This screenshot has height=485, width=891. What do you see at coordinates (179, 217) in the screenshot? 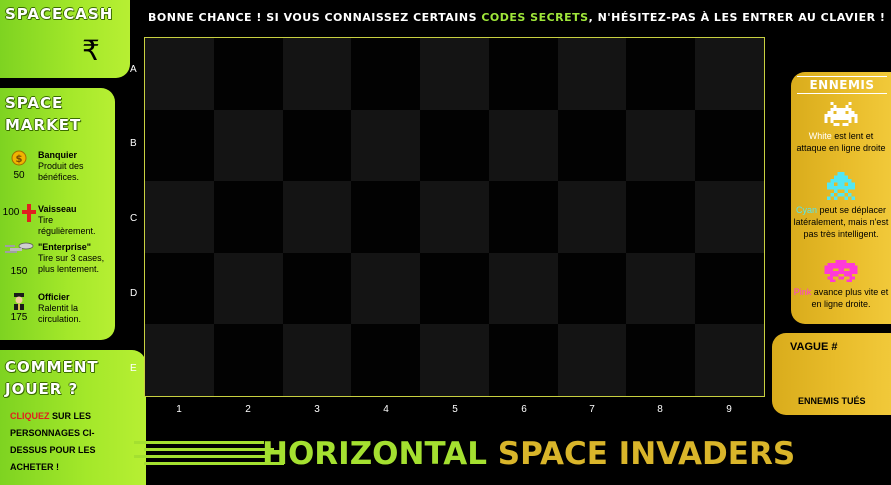
I see `board-cell-c1` at bounding box center [179, 217].